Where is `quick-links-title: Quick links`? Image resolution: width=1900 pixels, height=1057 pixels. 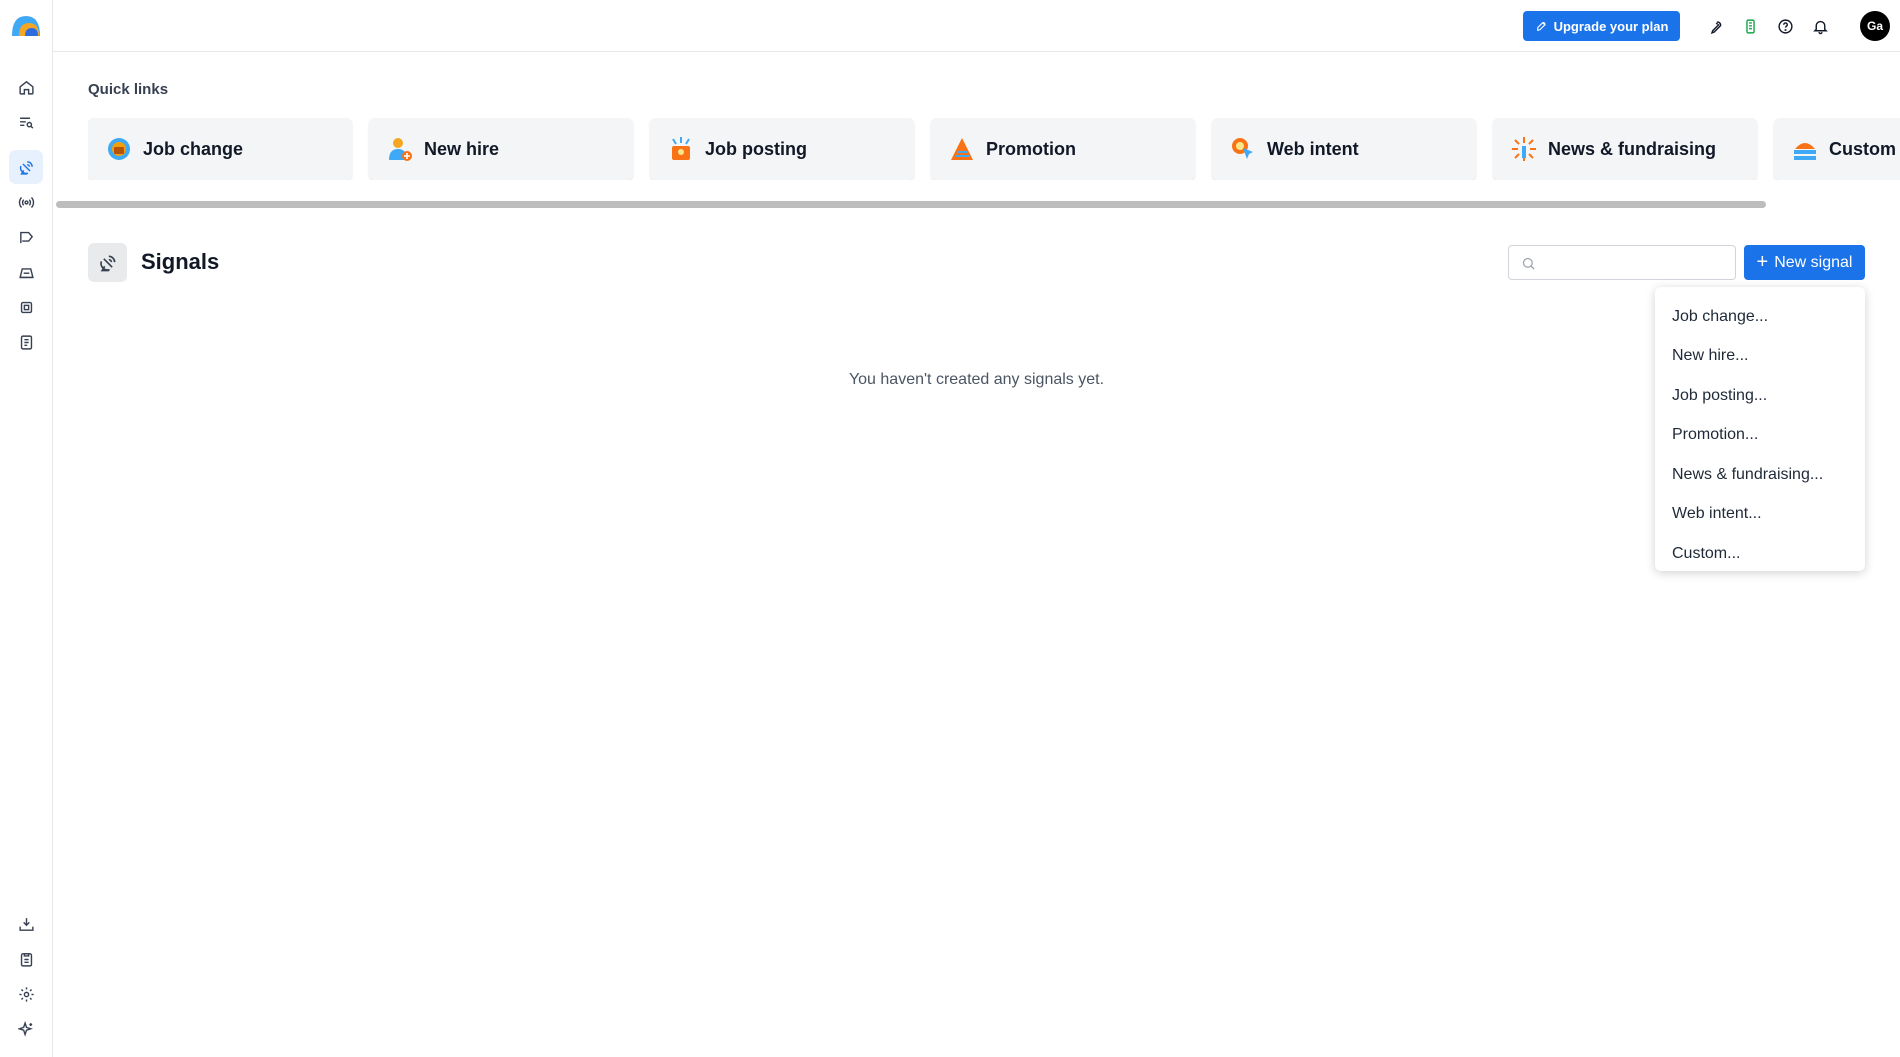 quick-links-title: Quick links is located at coordinates (128, 89).